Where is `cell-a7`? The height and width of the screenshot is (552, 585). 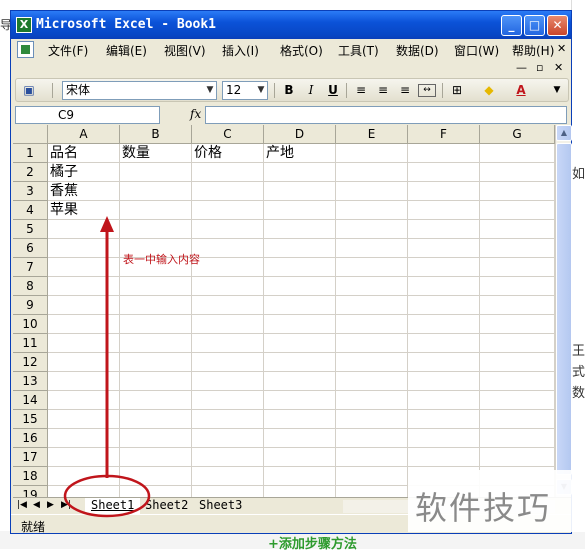 cell-a7 is located at coordinates (84, 267).